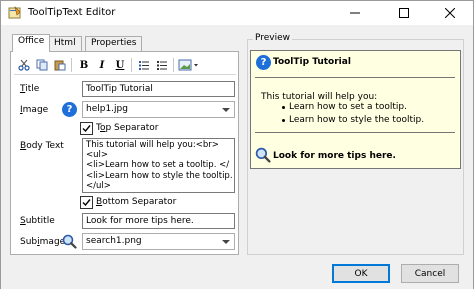 The height and width of the screenshot is (289, 474). I want to click on subtitle-input: Look for more tips here., so click(158, 221).